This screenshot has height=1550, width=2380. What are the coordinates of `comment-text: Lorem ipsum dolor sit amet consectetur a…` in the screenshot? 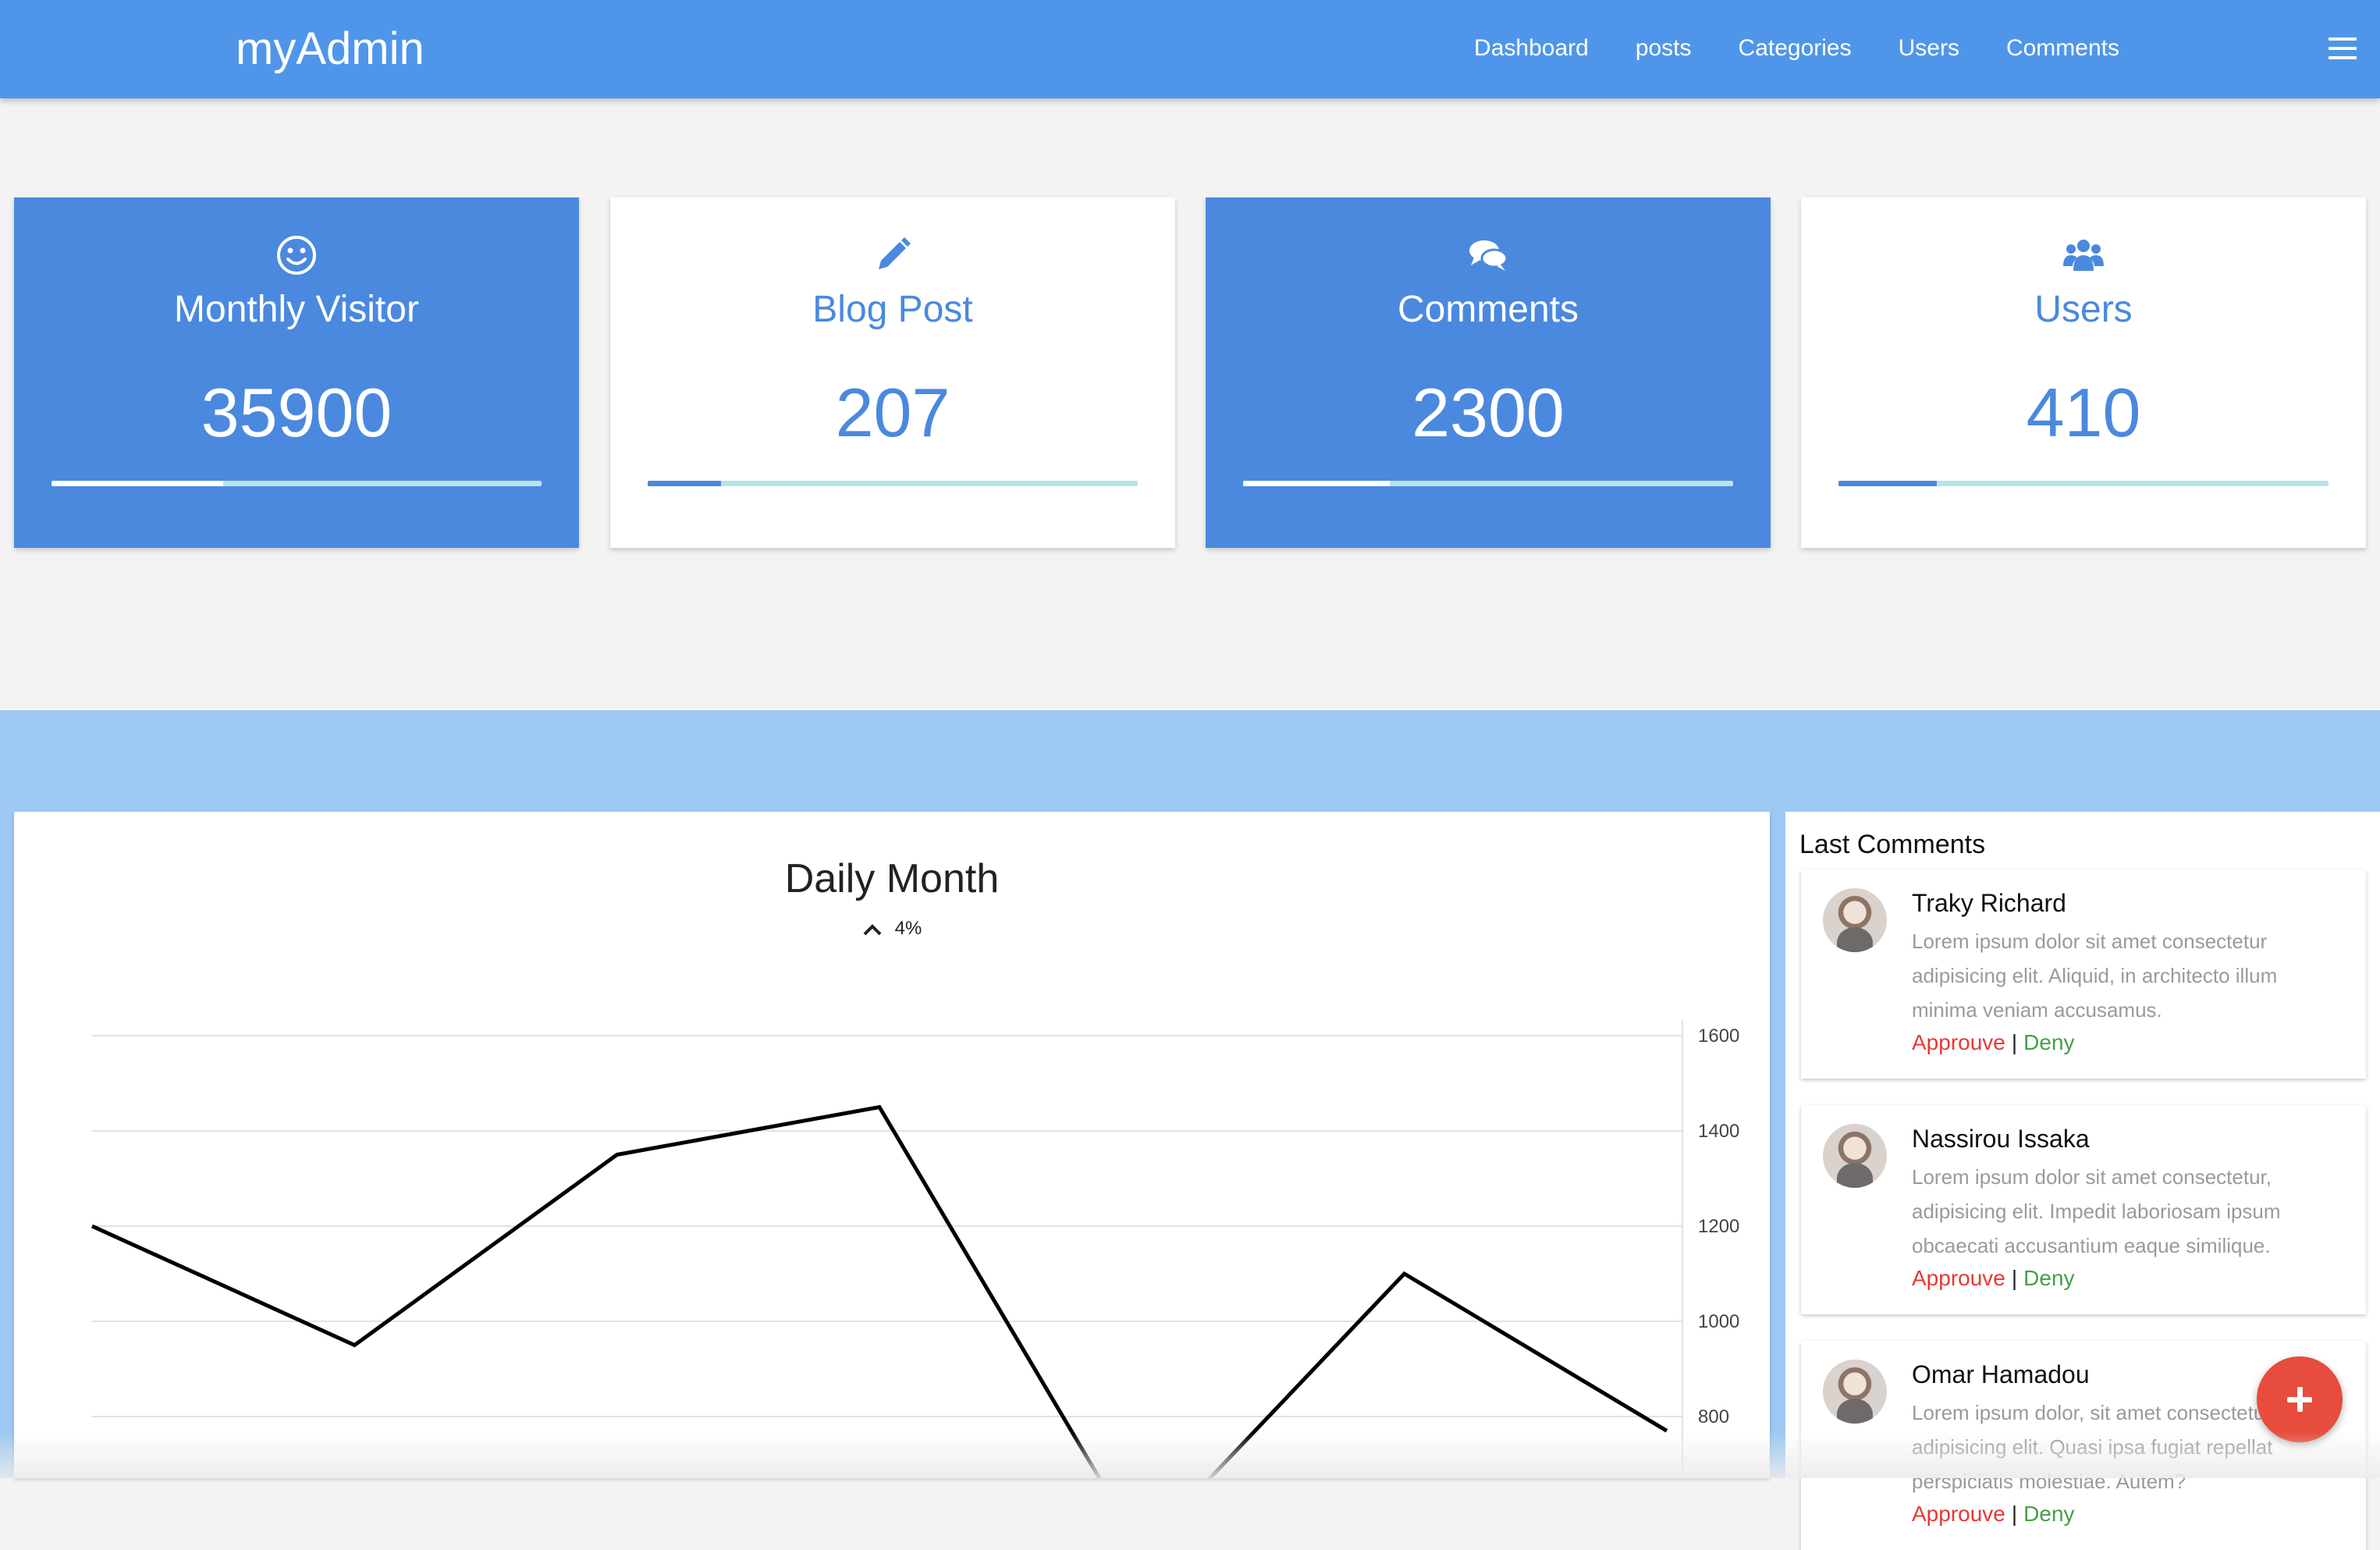 It's located at (2095, 976).